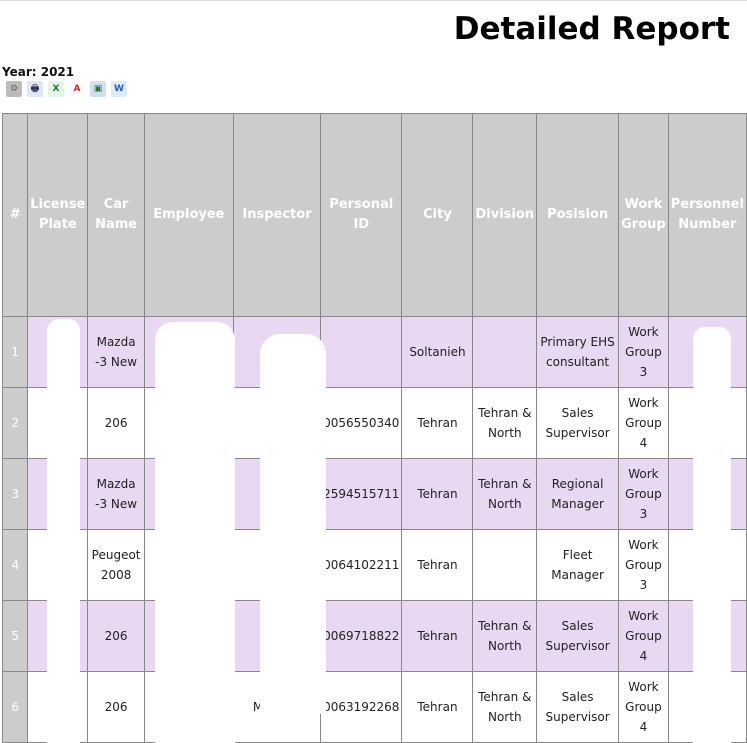 Image resolution: width=747 pixels, height=743 pixels. I want to click on column-header: Personal ID, so click(361, 215).